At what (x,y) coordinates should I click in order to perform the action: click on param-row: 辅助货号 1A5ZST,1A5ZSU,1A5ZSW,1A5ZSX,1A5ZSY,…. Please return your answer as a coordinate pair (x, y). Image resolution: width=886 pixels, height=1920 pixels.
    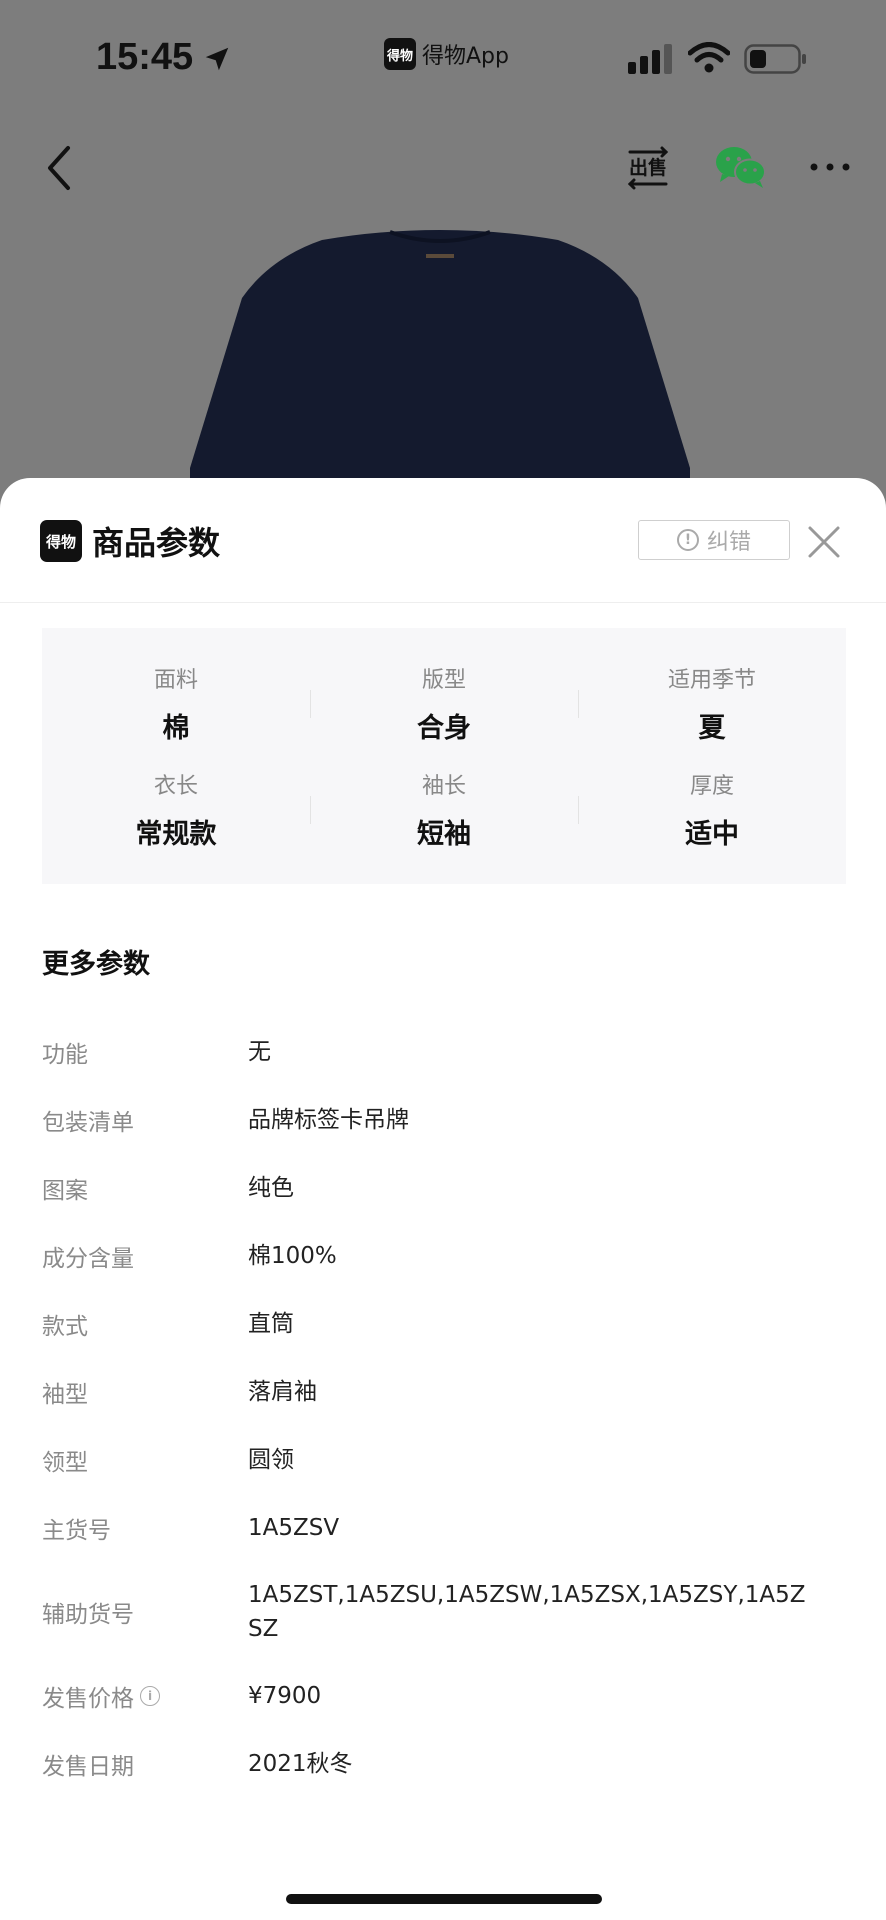
    Looking at the image, I should click on (442, 1612).